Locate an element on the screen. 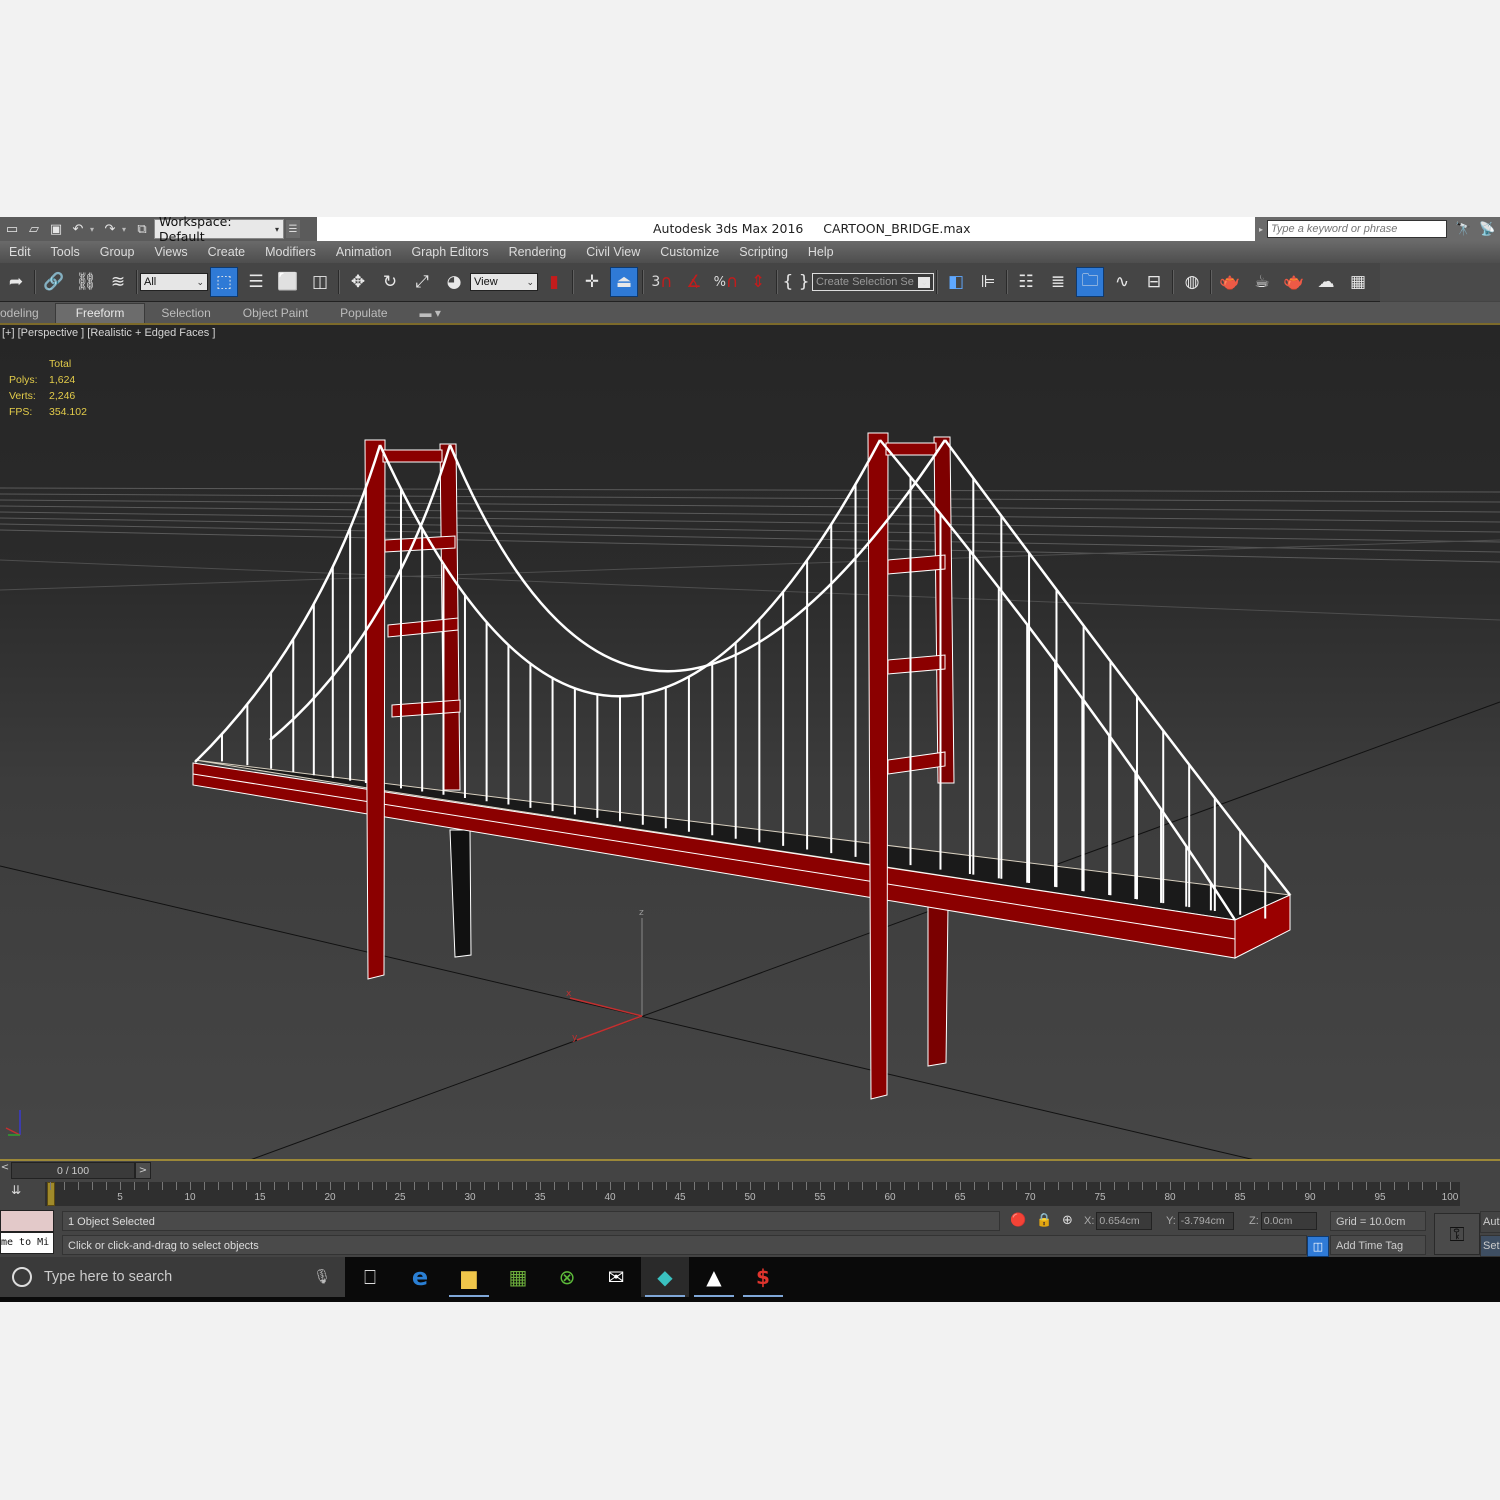  render-production-icon: 🫖 is located at coordinates (1294, 282).